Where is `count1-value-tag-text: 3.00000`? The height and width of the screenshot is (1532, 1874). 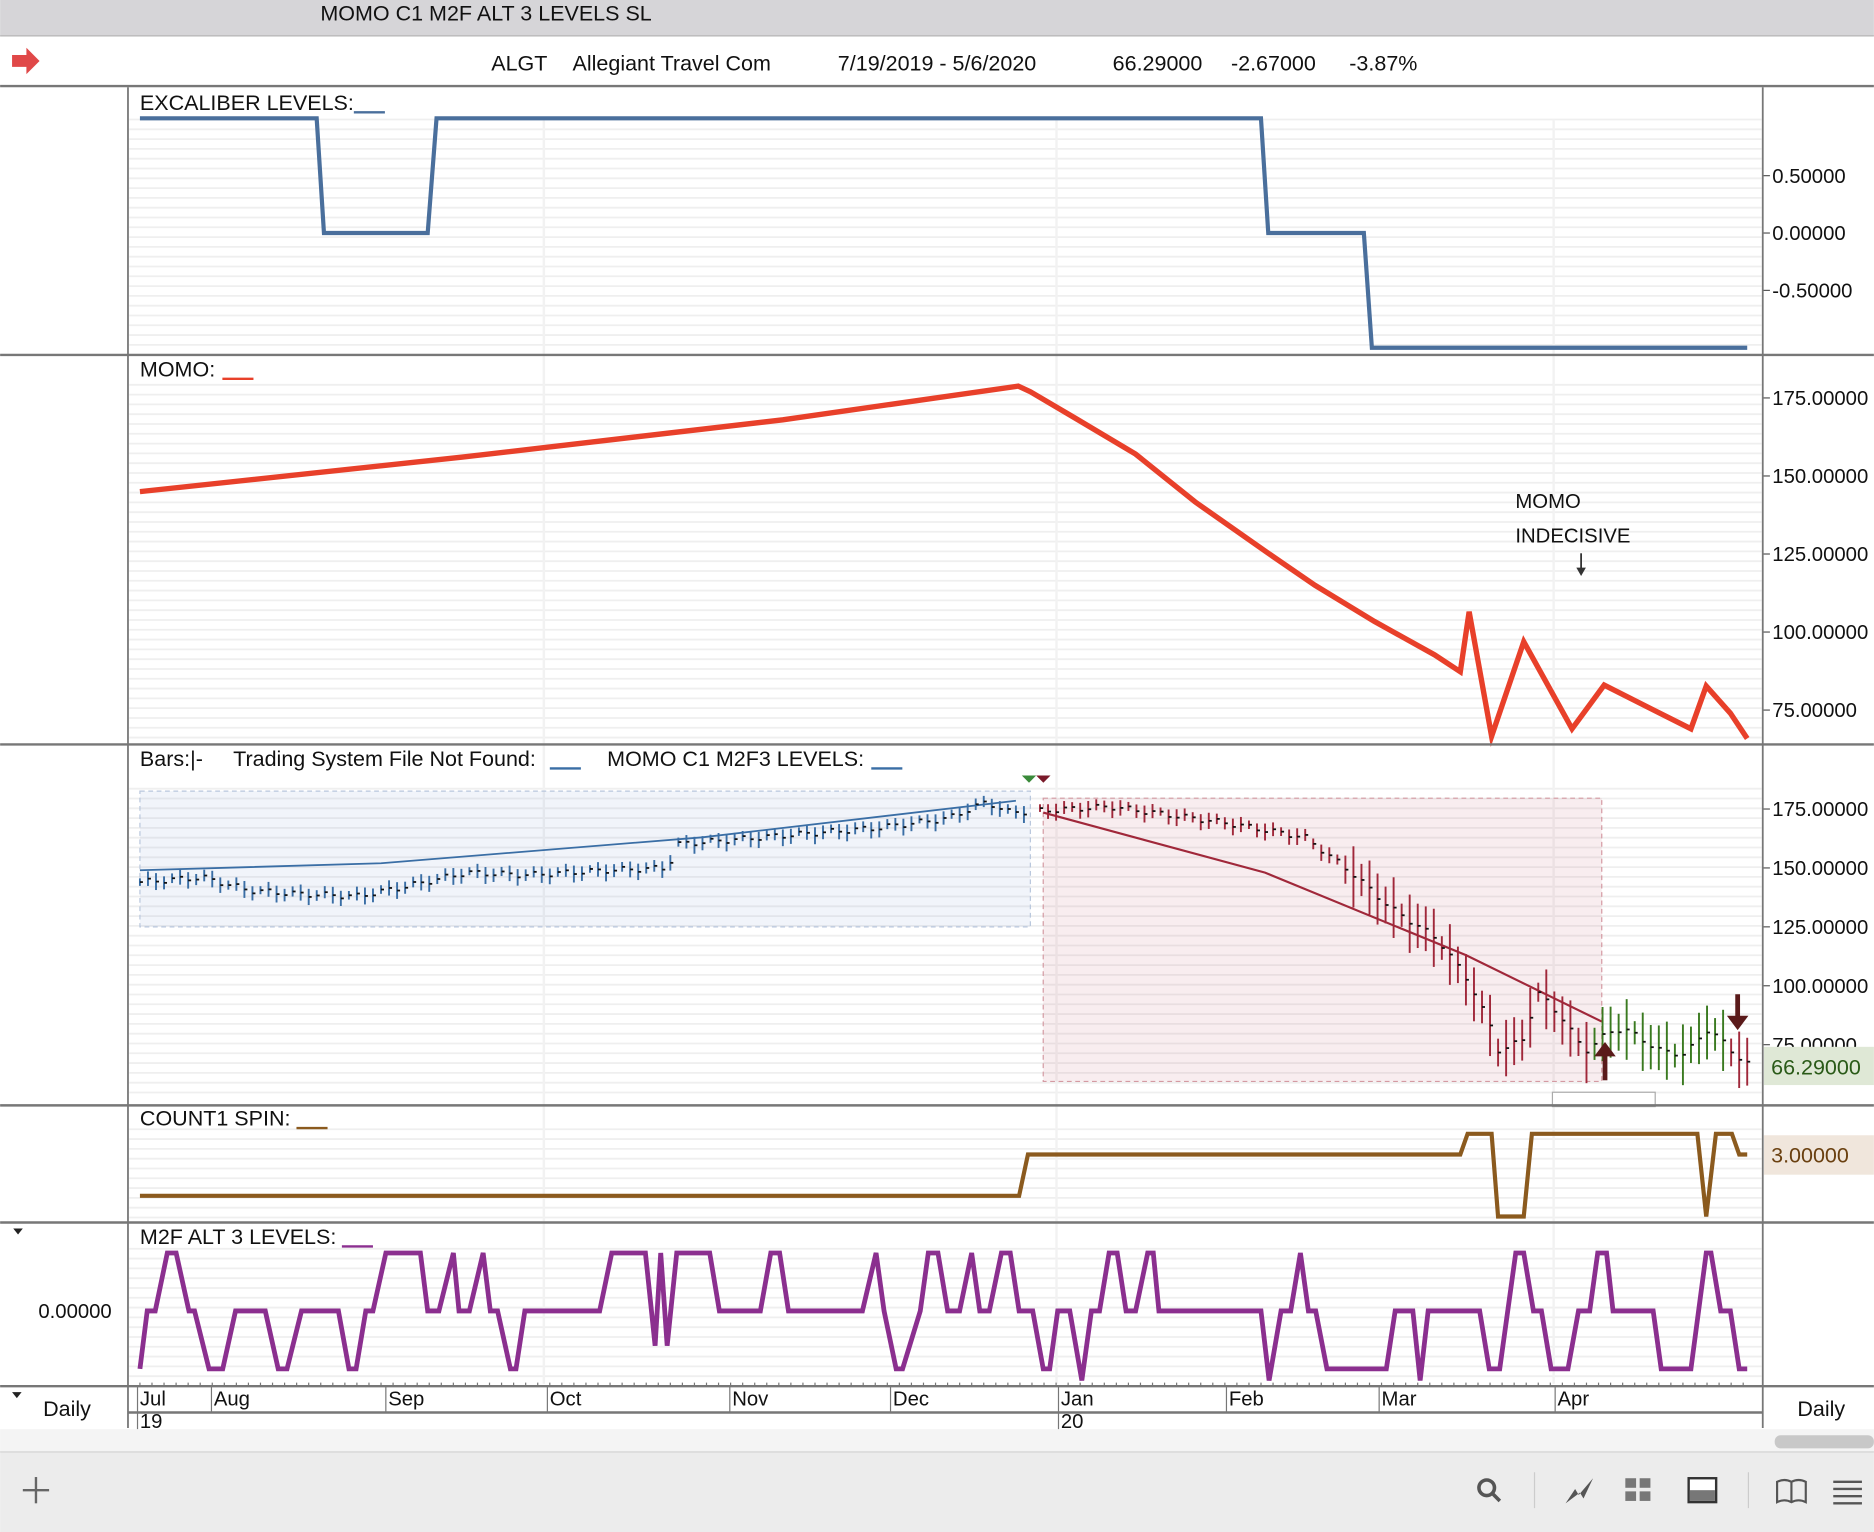 count1-value-tag-text: 3.00000 is located at coordinates (1810, 1156).